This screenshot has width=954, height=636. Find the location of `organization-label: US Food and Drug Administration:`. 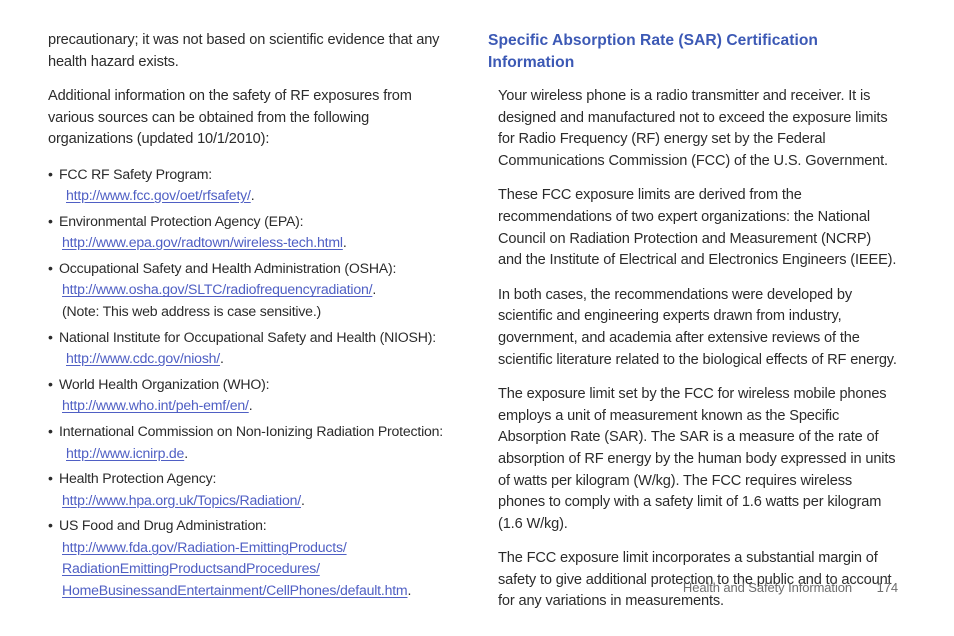

organization-label: US Food and Drug Administration: is located at coordinates (163, 525).